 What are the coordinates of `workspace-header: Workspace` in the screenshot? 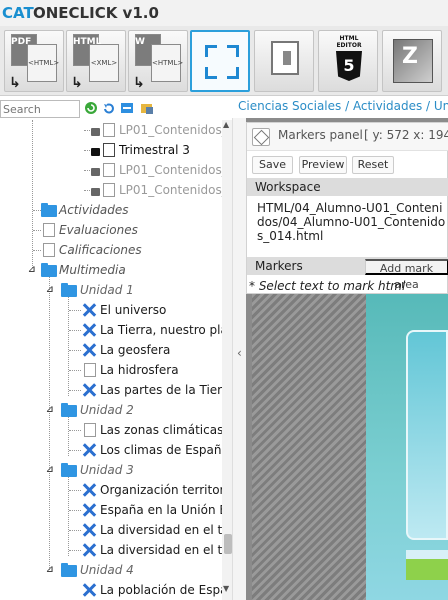 It's located at (347, 187).